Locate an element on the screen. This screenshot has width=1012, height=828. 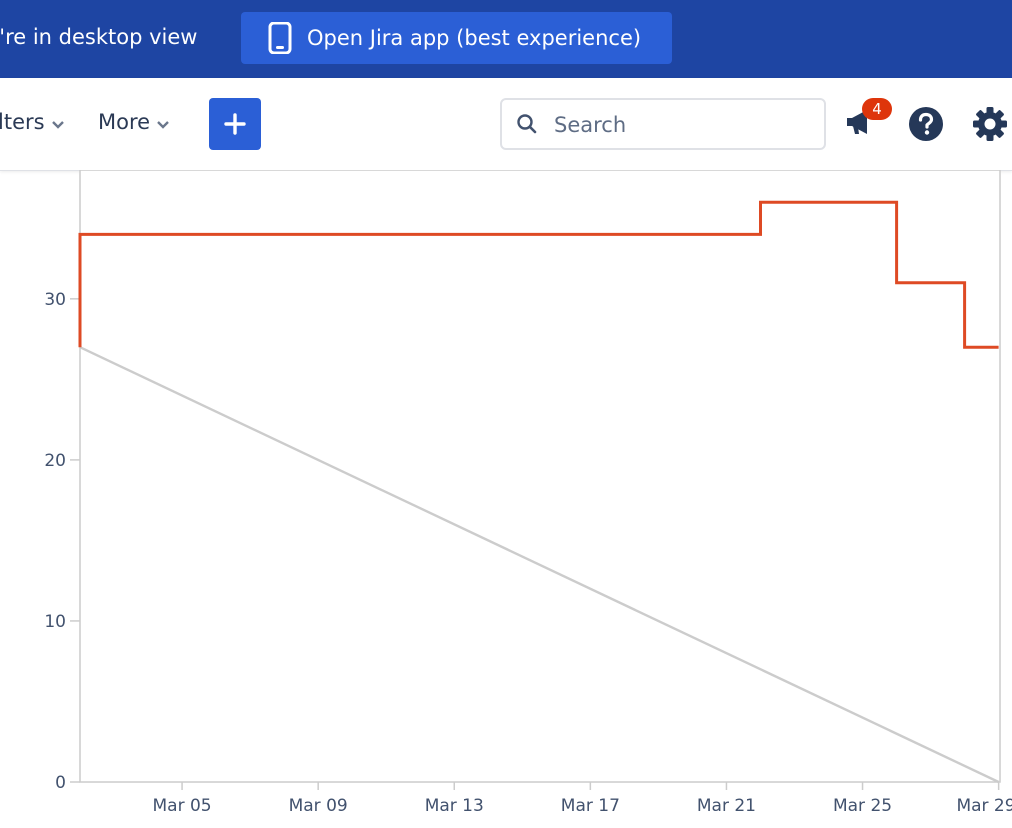
y-tick-label: 0 is located at coordinates (60, 783).